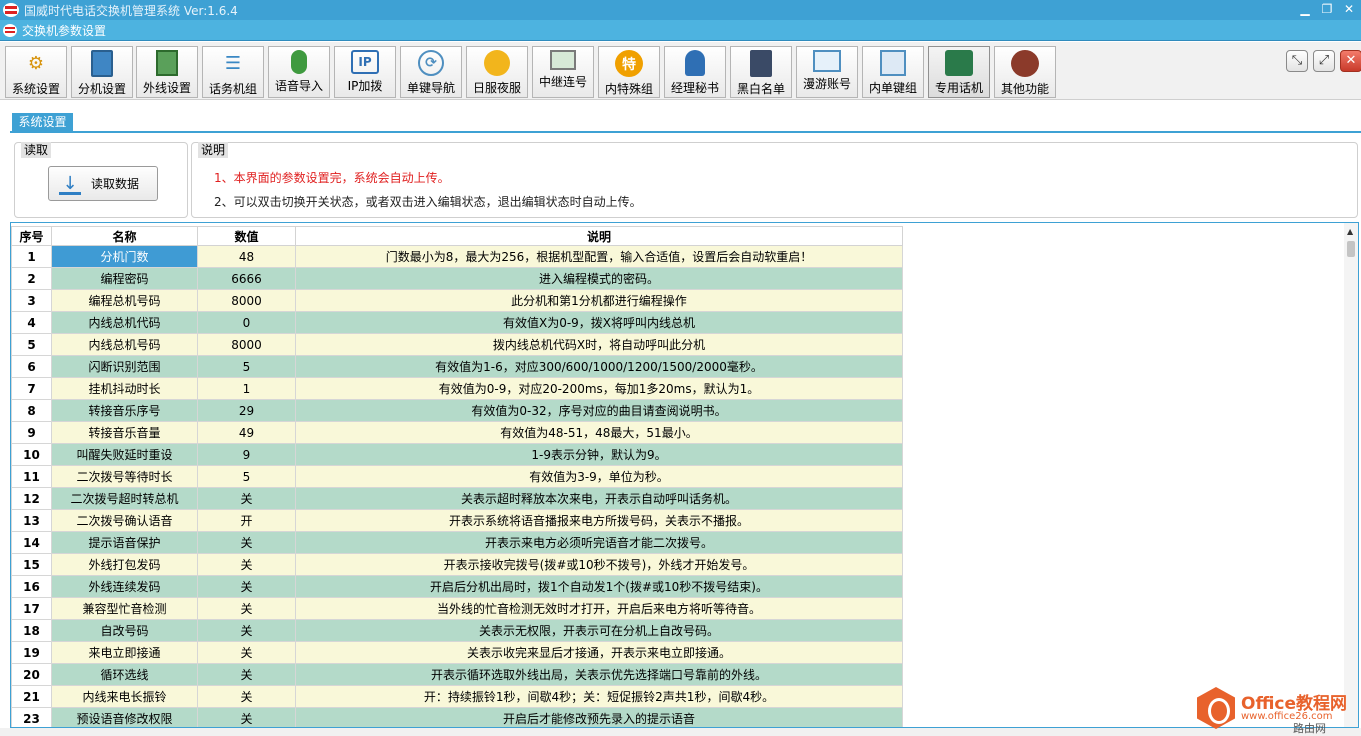 Image resolution: width=1361 pixels, height=736 pixels. What do you see at coordinates (599, 542) in the screenshot?
I see `cell-description: 开表示来电方必须听完语音才能二次拨号。` at bounding box center [599, 542].